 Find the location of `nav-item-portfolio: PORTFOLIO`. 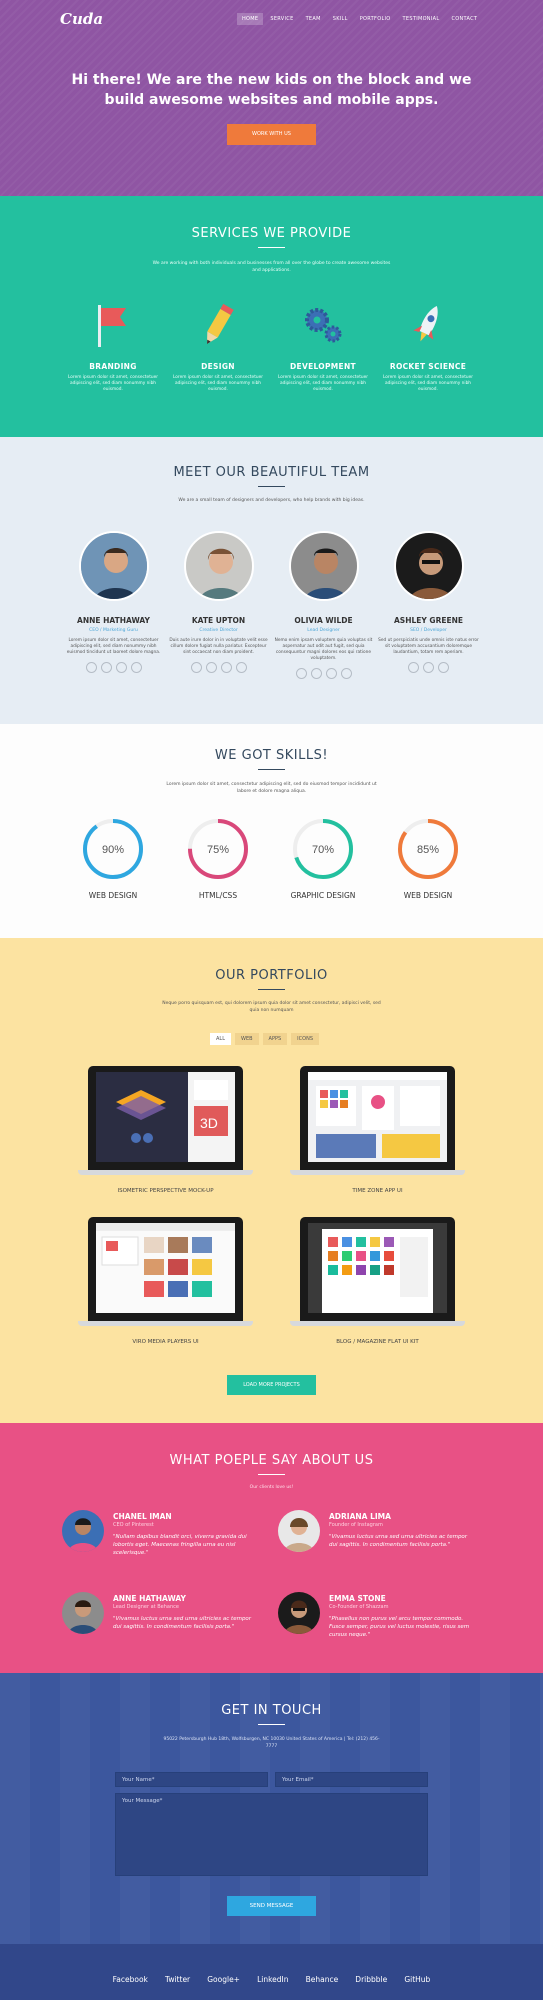

nav-item-portfolio: PORTFOLIO is located at coordinates (375, 19).